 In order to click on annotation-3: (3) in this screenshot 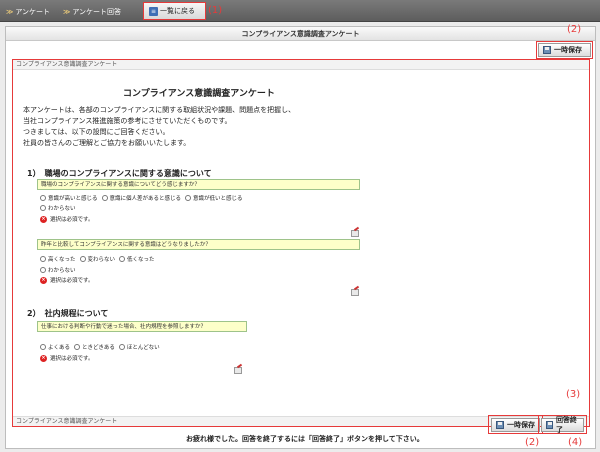, I will do `click(573, 394)`.